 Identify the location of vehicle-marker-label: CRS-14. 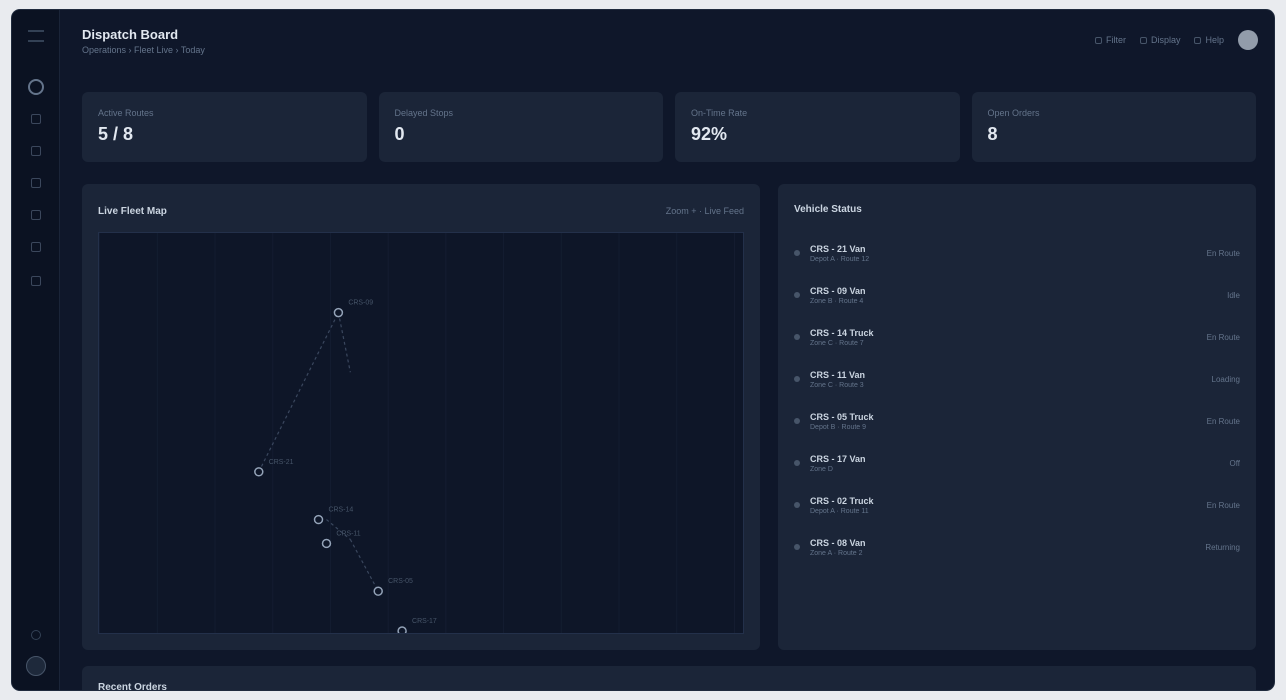
(340, 510).